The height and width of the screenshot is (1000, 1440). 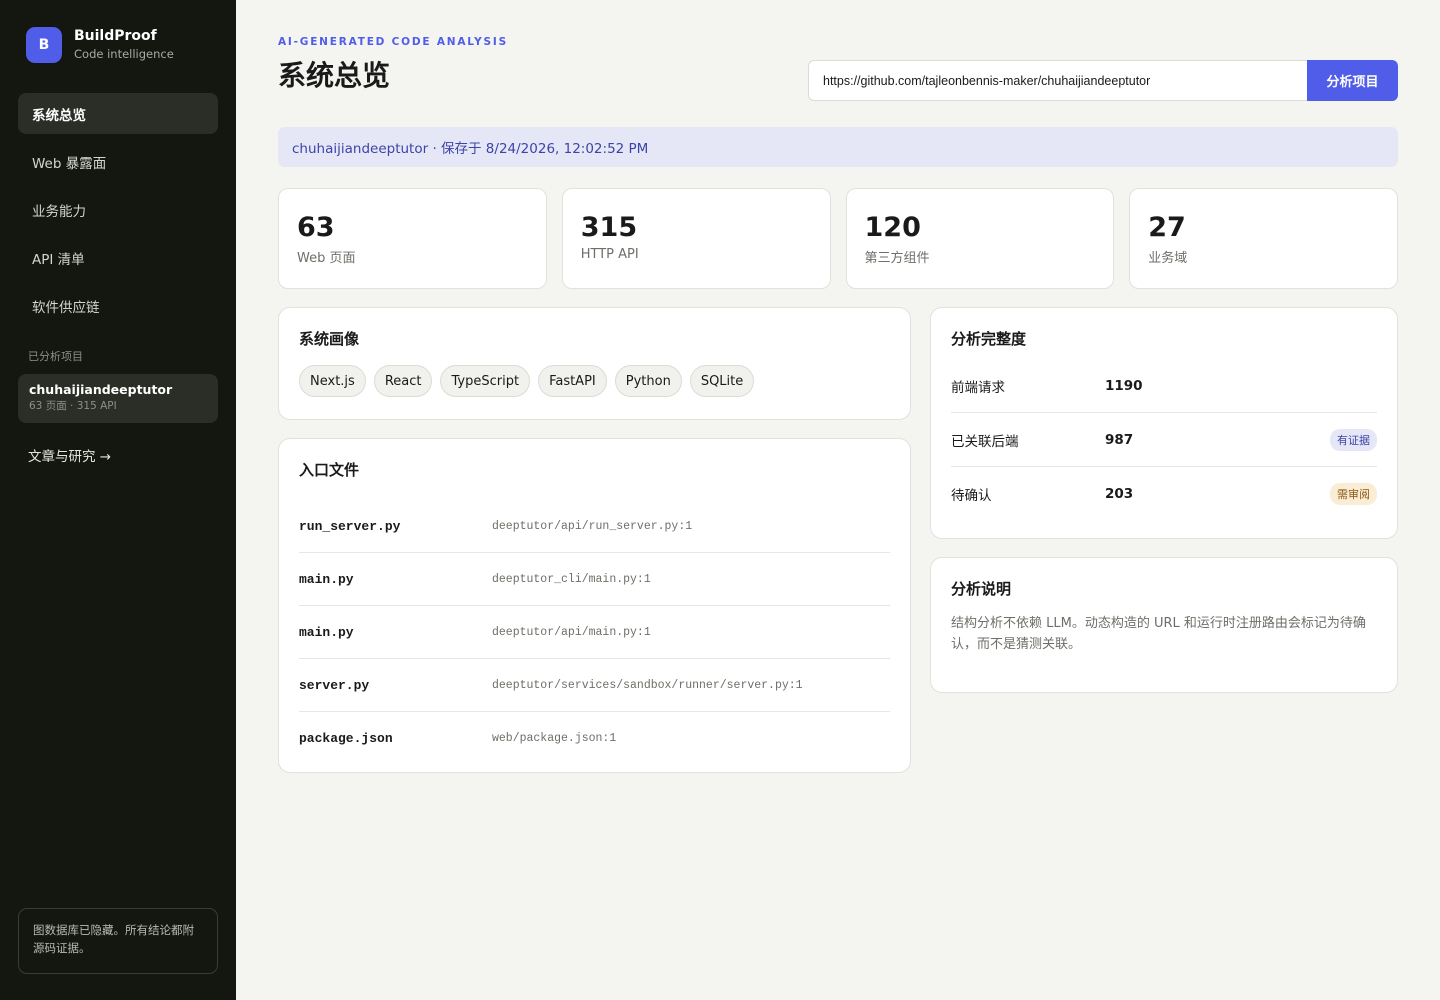 What do you see at coordinates (981, 589) in the screenshot?
I see `card-title: 分析说明` at bounding box center [981, 589].